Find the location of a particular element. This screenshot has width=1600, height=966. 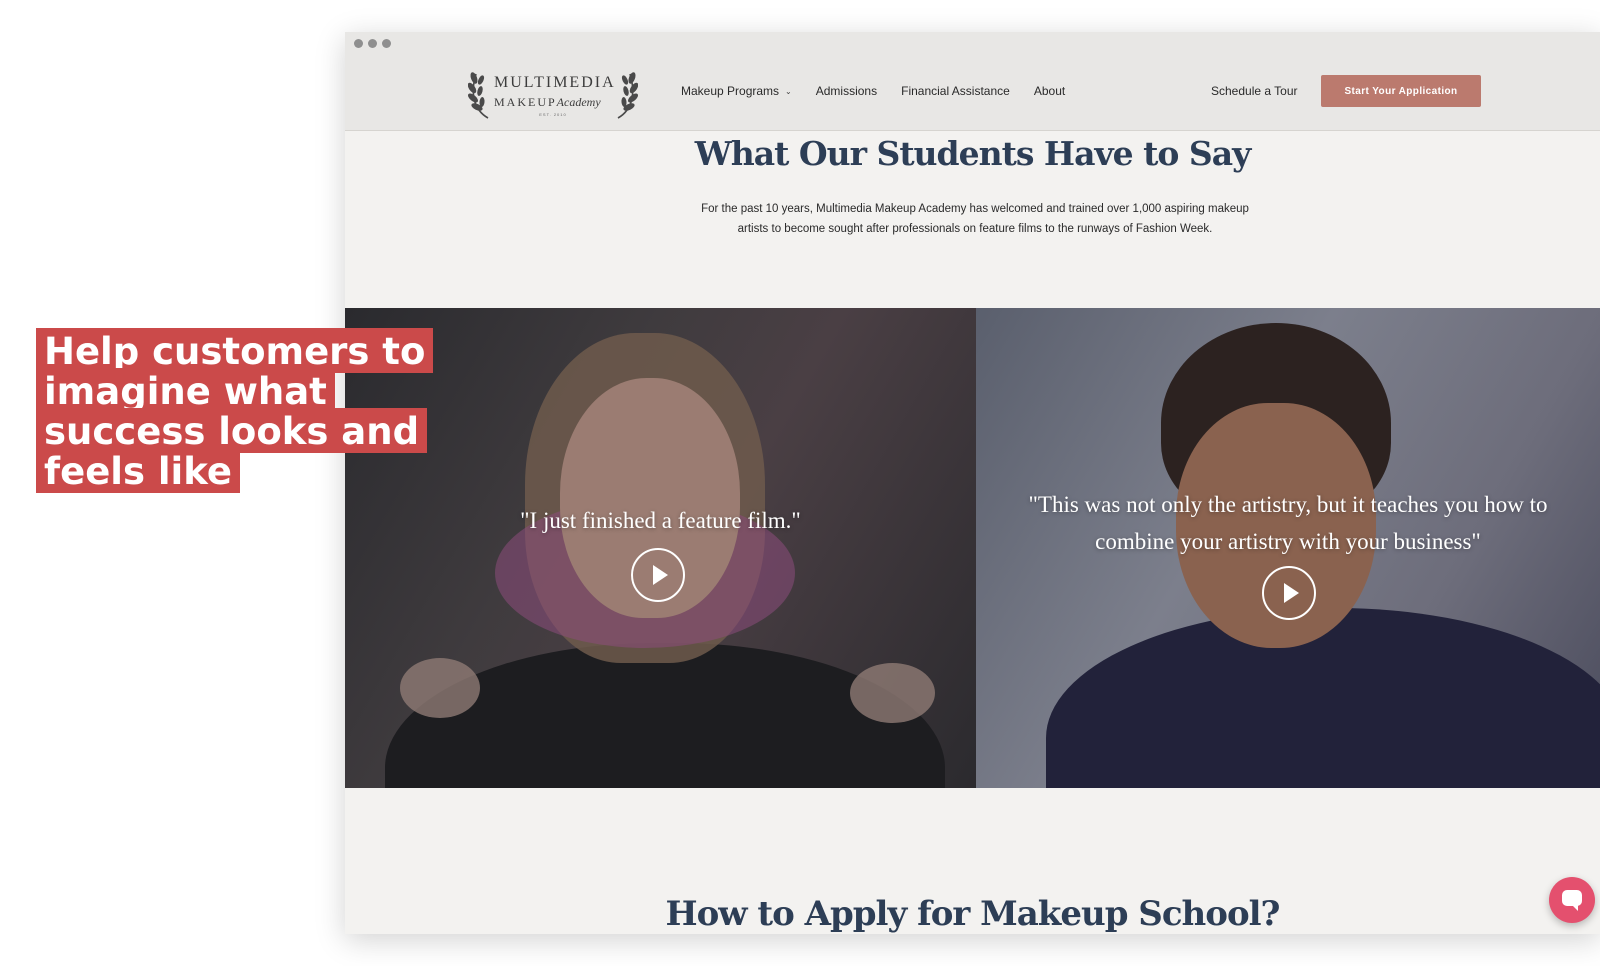

logo-wordmark-line1: MULTIMEDIA is located at coordinates (555, 82).